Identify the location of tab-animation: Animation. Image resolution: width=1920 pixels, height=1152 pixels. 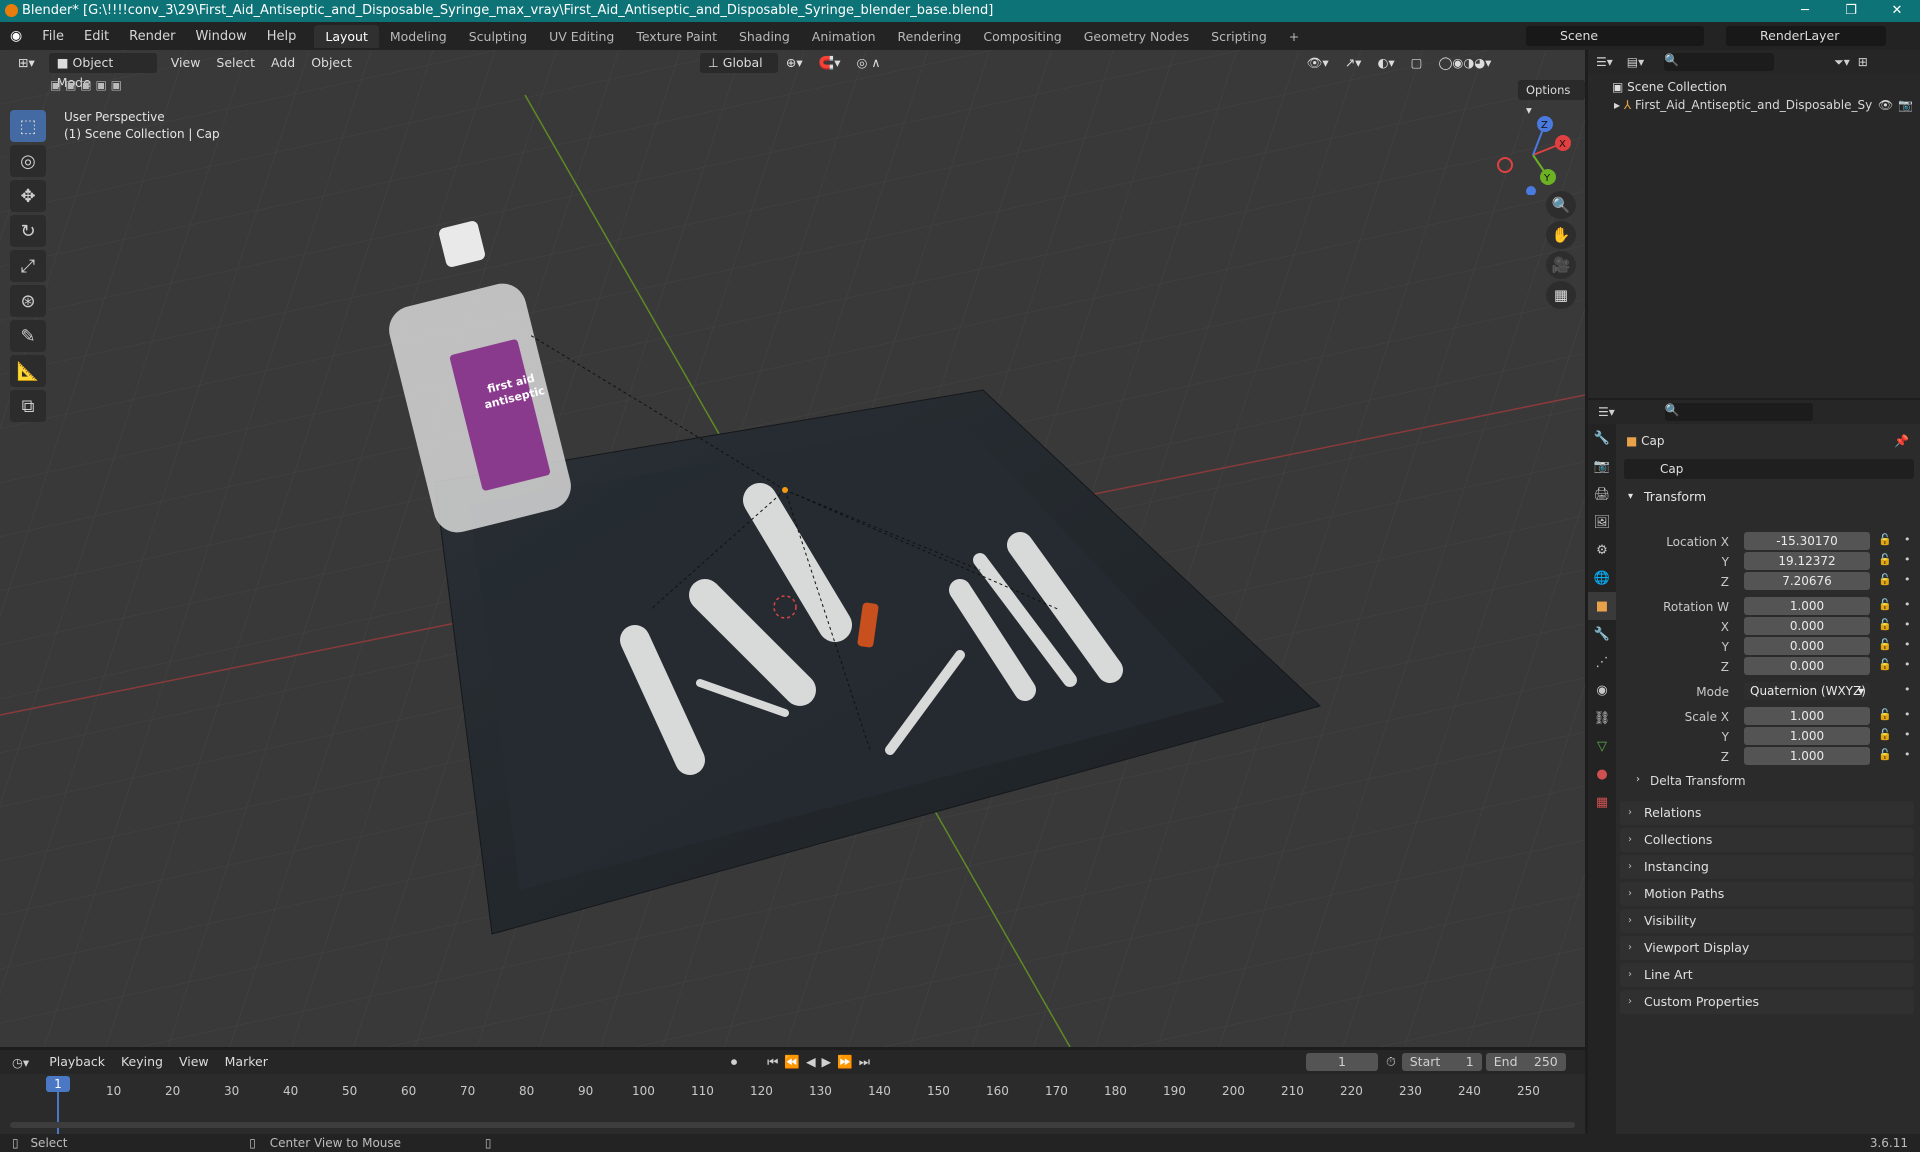
(844, 36).